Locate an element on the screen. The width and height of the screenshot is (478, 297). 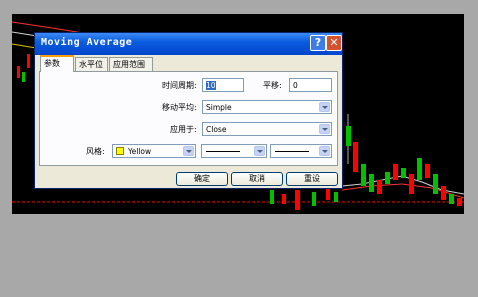
period-value: 10 is located at coordinates (211, 85).